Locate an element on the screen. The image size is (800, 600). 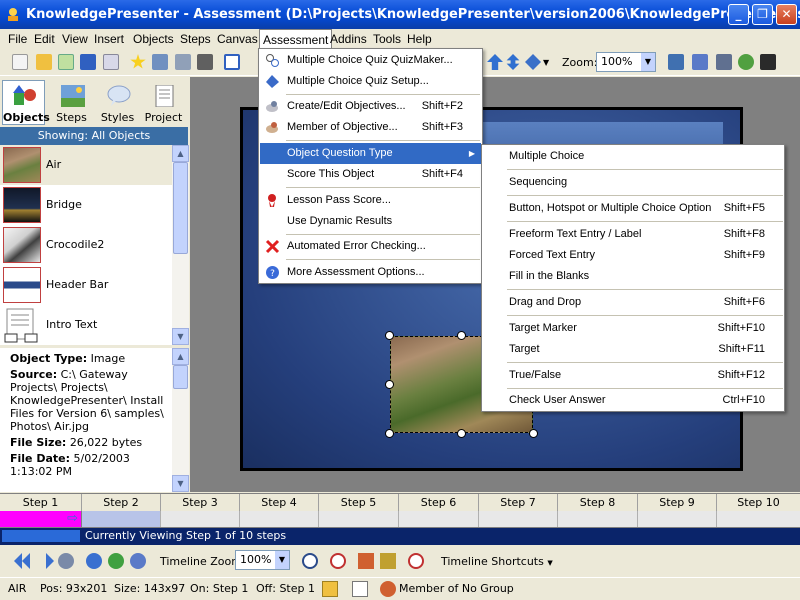
submenu-item-check-answer: Check User Answer Ctrl+F10 is located at coordinates (633, 400).